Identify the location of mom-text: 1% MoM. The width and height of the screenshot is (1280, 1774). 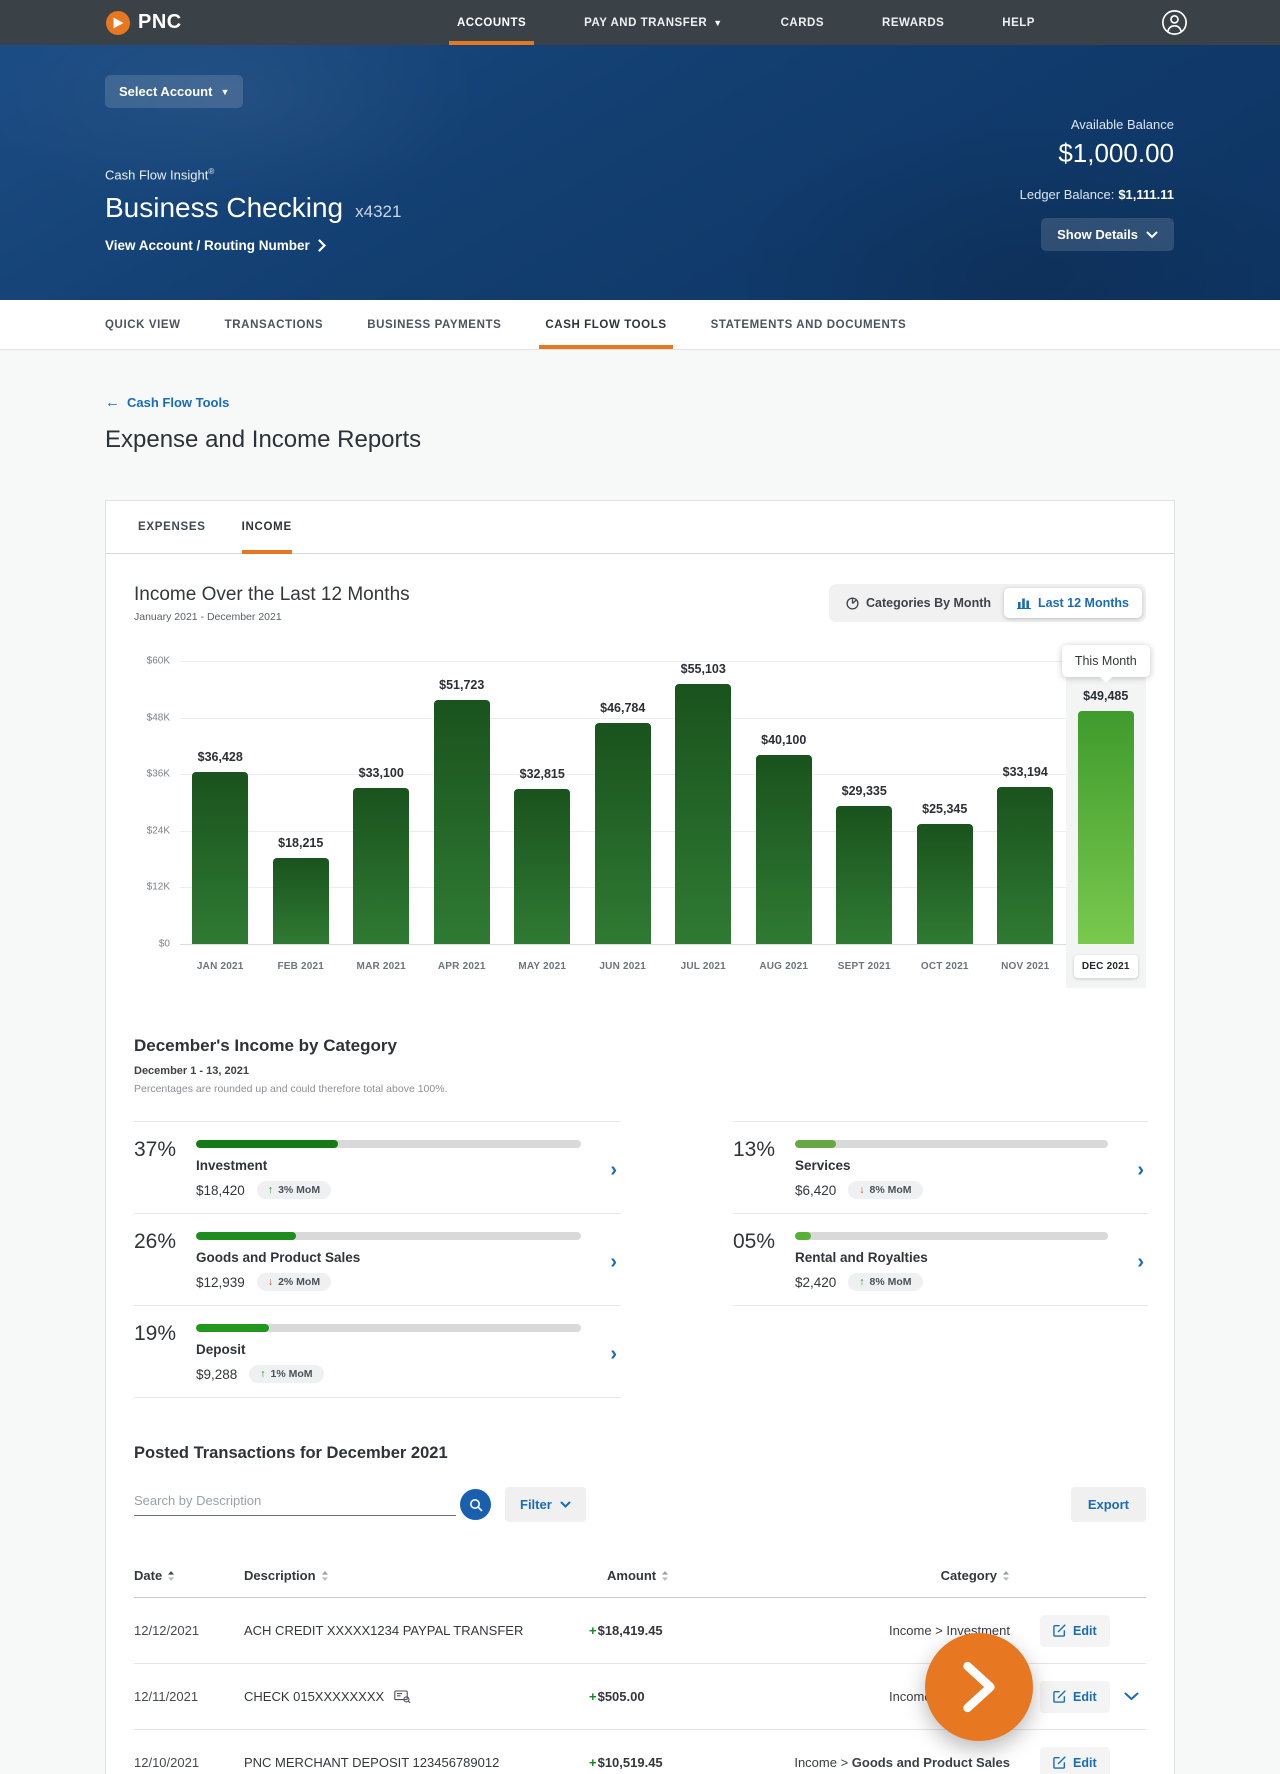
(291, 1374).